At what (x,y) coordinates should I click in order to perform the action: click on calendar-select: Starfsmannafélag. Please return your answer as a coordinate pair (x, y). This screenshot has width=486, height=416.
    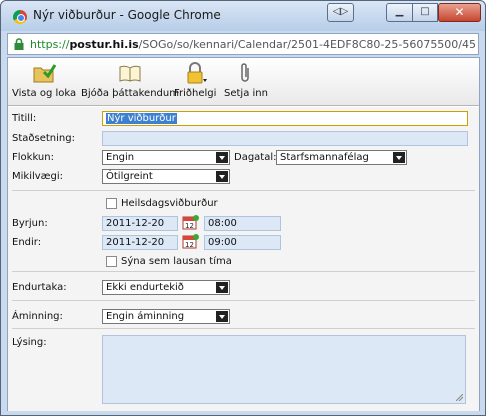
    Looking at the image, I should click on (341, 157).